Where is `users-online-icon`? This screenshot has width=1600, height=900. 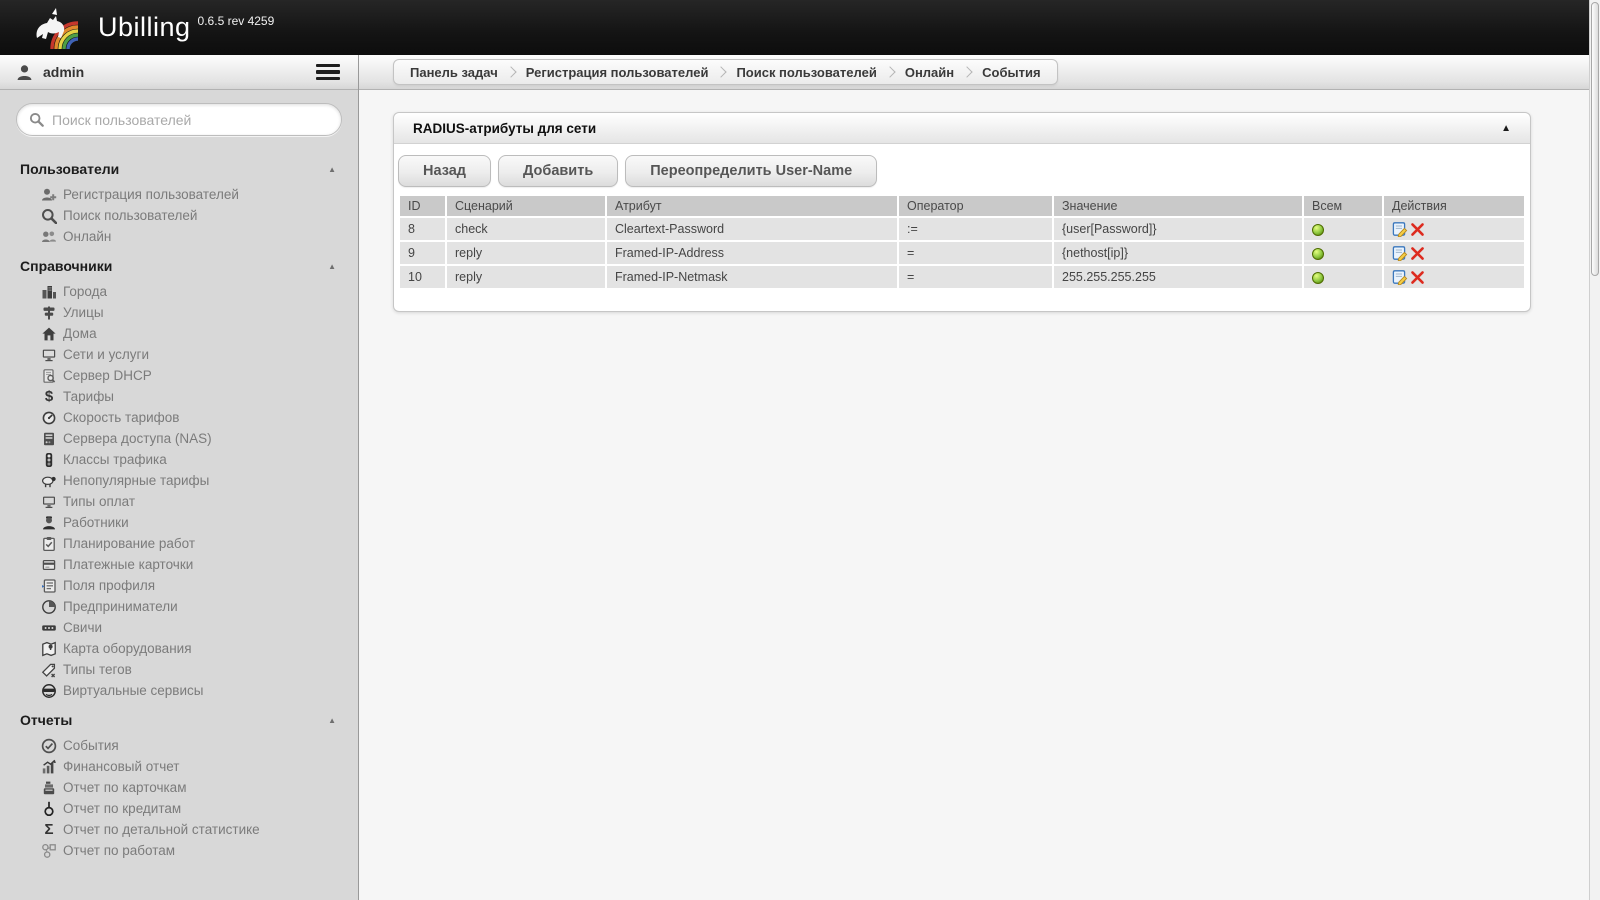 users-online-icon is located at coordinates (49, 236).